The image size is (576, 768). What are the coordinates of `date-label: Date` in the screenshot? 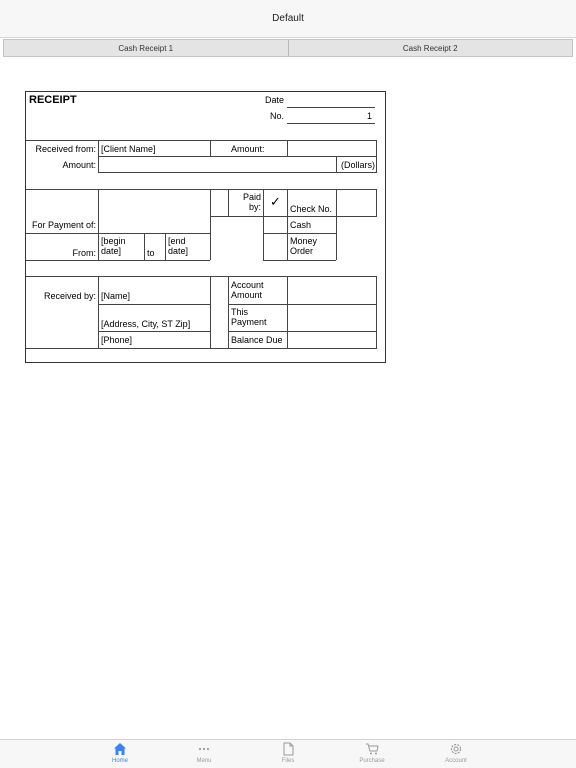 It's located at (275, 100).